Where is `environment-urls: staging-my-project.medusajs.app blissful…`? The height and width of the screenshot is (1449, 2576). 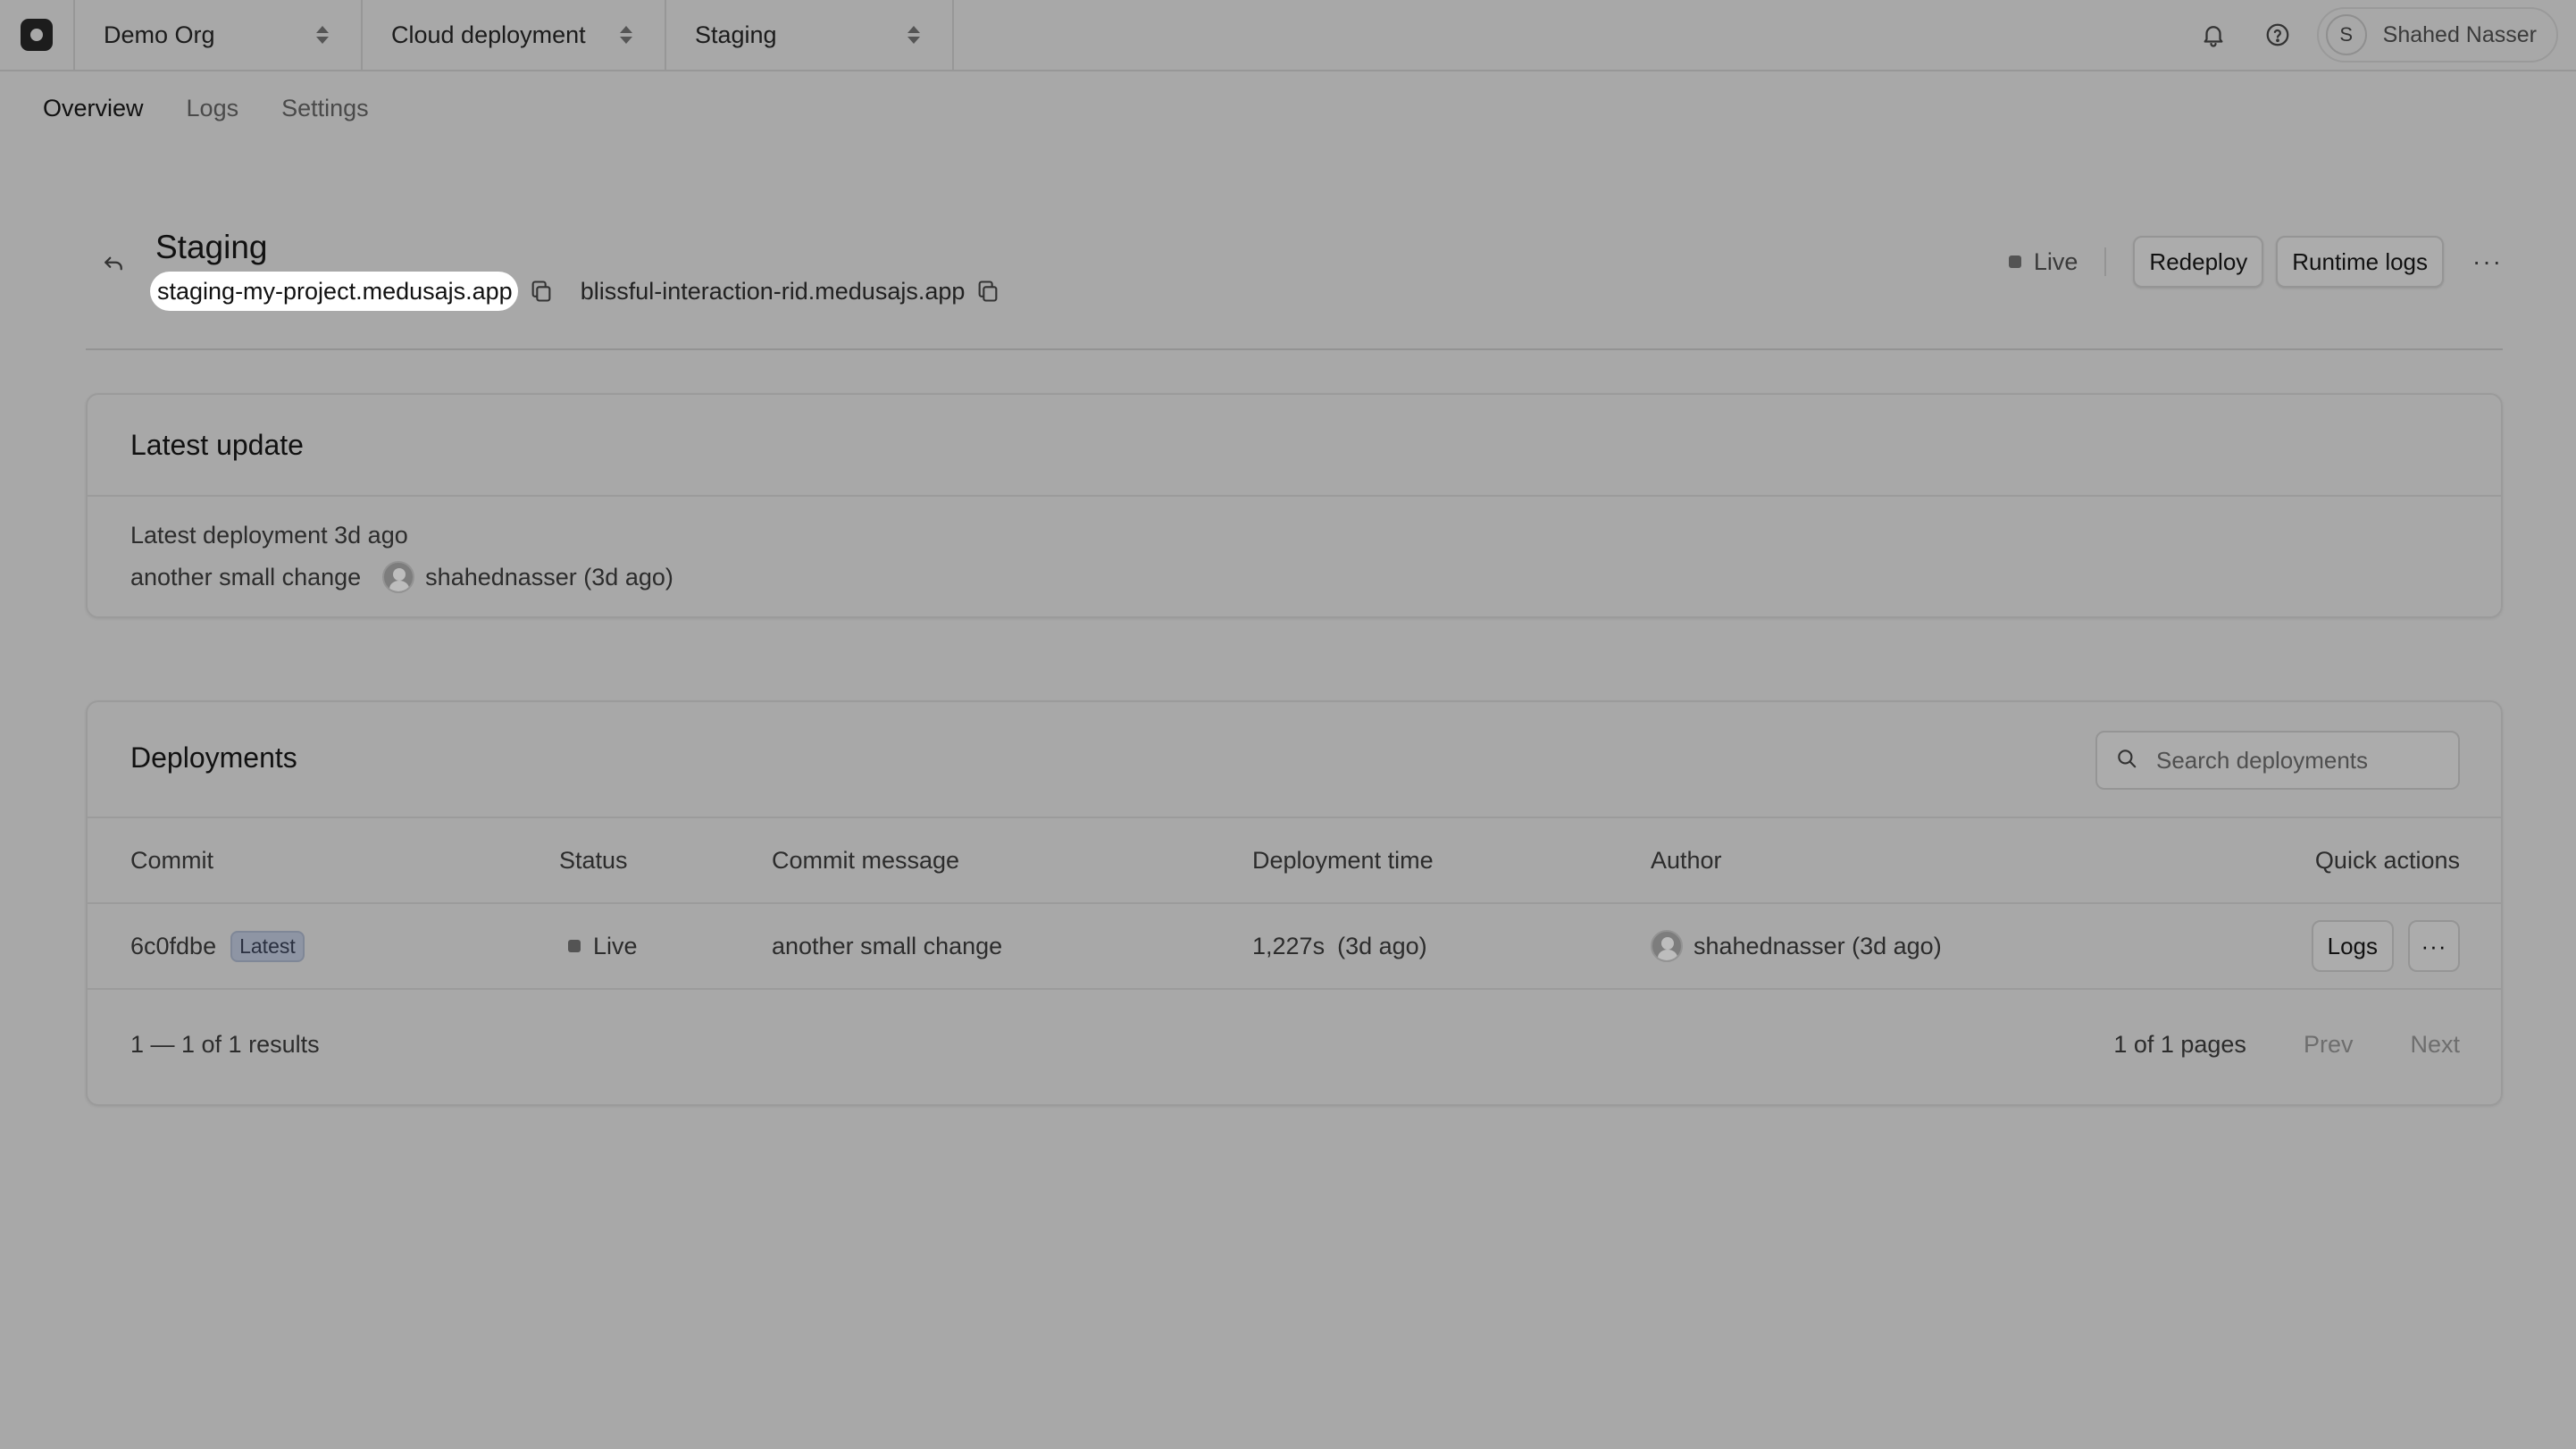
environment-urls: staging-my-project.medusajs.app blissful… is located at coordinates (575, 291).